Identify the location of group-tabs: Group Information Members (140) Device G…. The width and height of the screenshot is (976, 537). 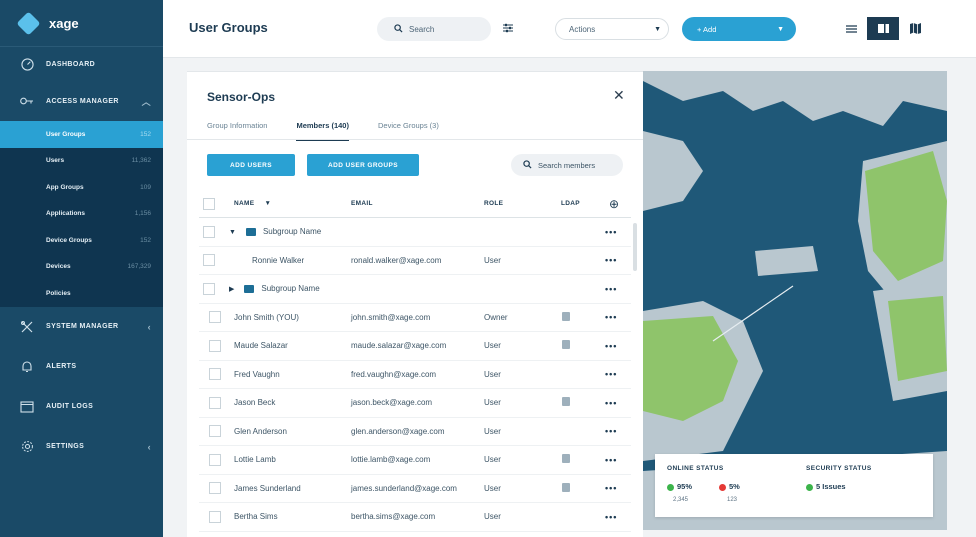
(337, 131).